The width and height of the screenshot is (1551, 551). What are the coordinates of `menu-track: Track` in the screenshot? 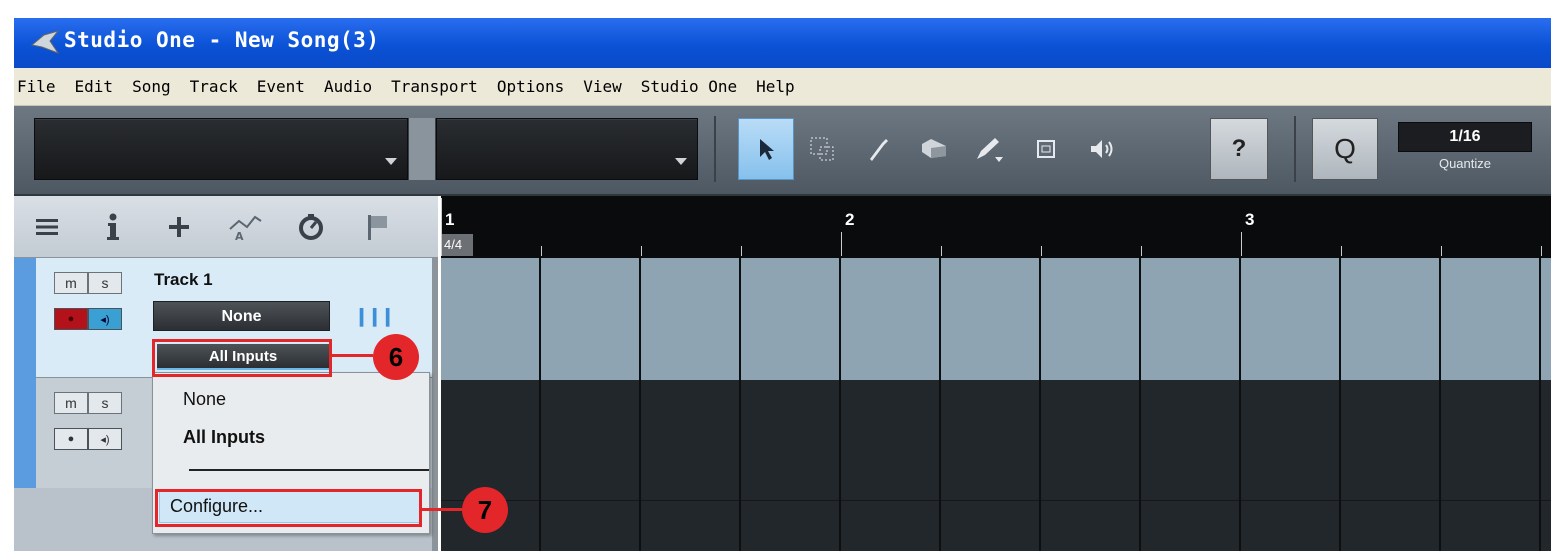 It's located at (214, 86).